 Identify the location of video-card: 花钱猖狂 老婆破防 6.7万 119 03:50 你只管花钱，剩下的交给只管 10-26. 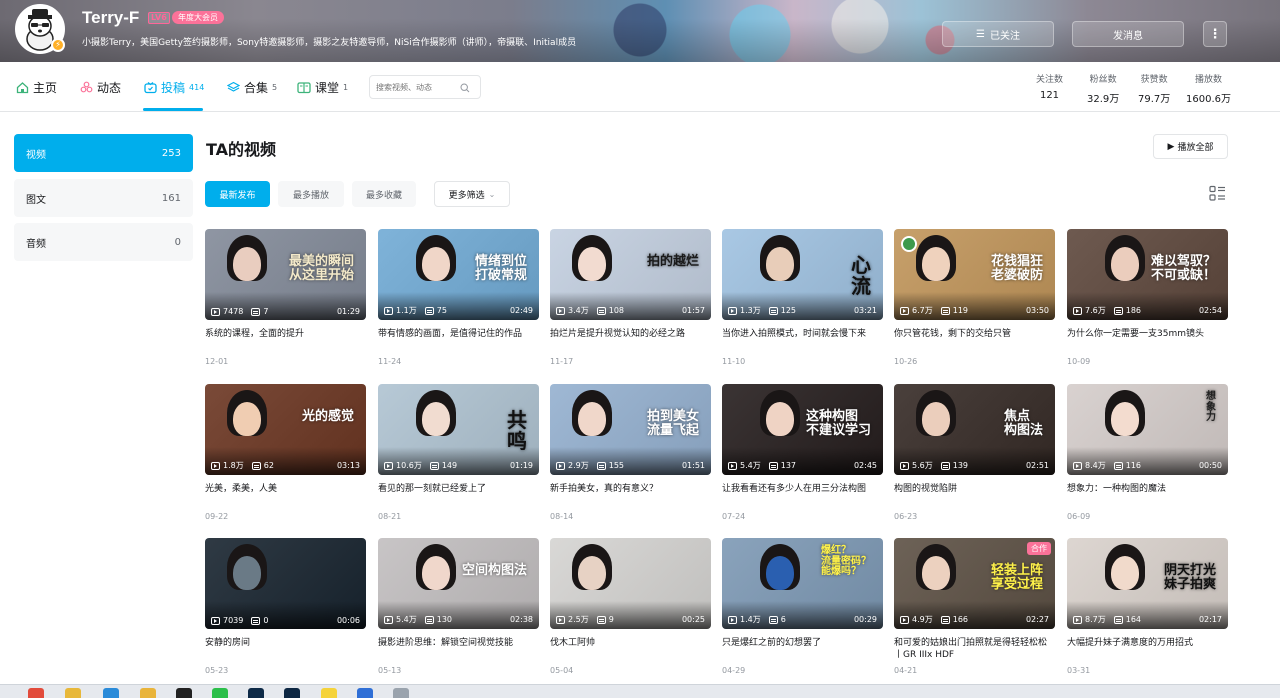
(974, 297).